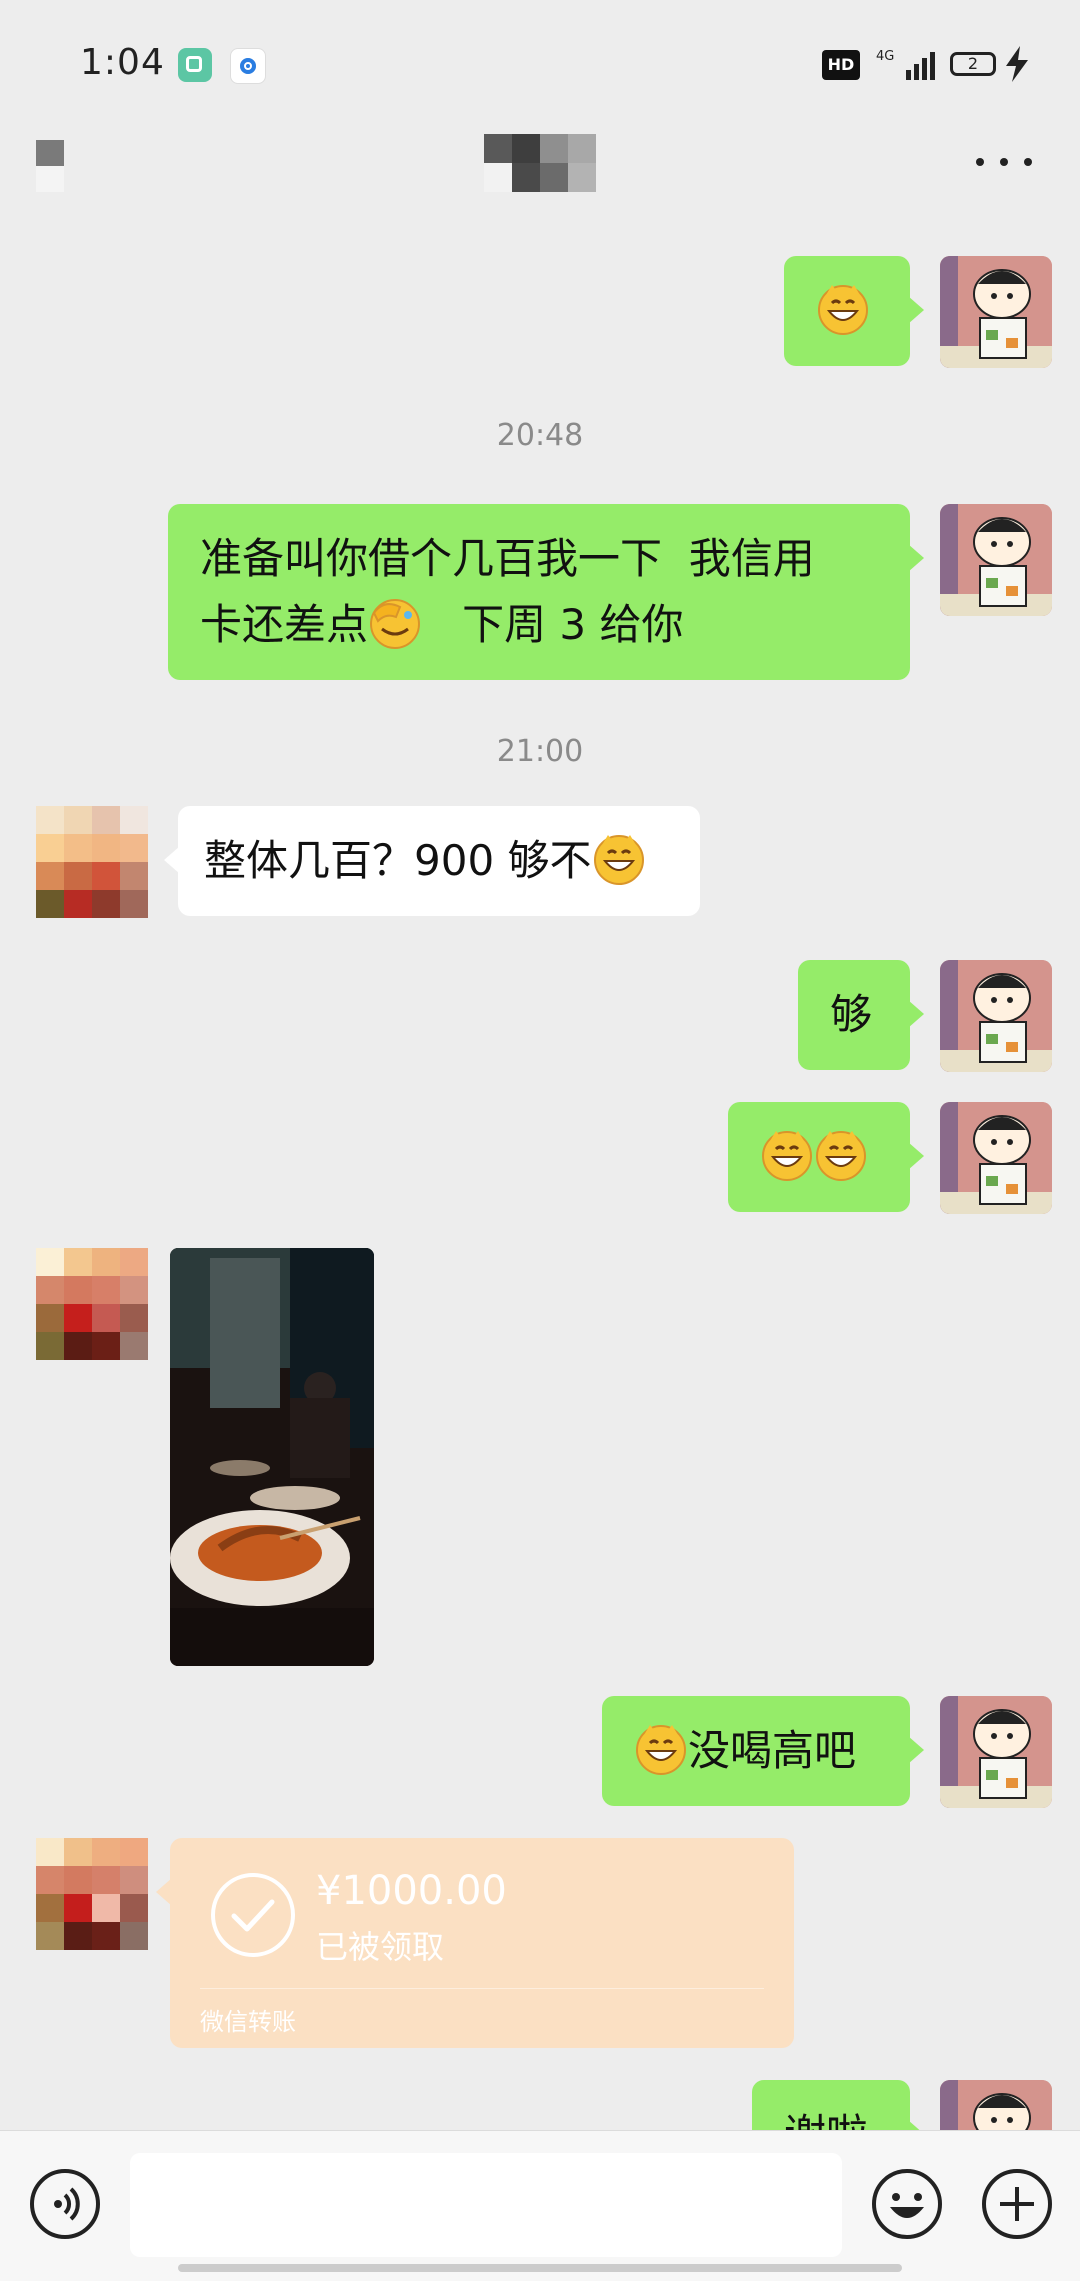 Image resolution: width=1080 pixels, height=2281 pixels. I want to click on transfer-amount: ¥1000.00, so click(411, 1891).